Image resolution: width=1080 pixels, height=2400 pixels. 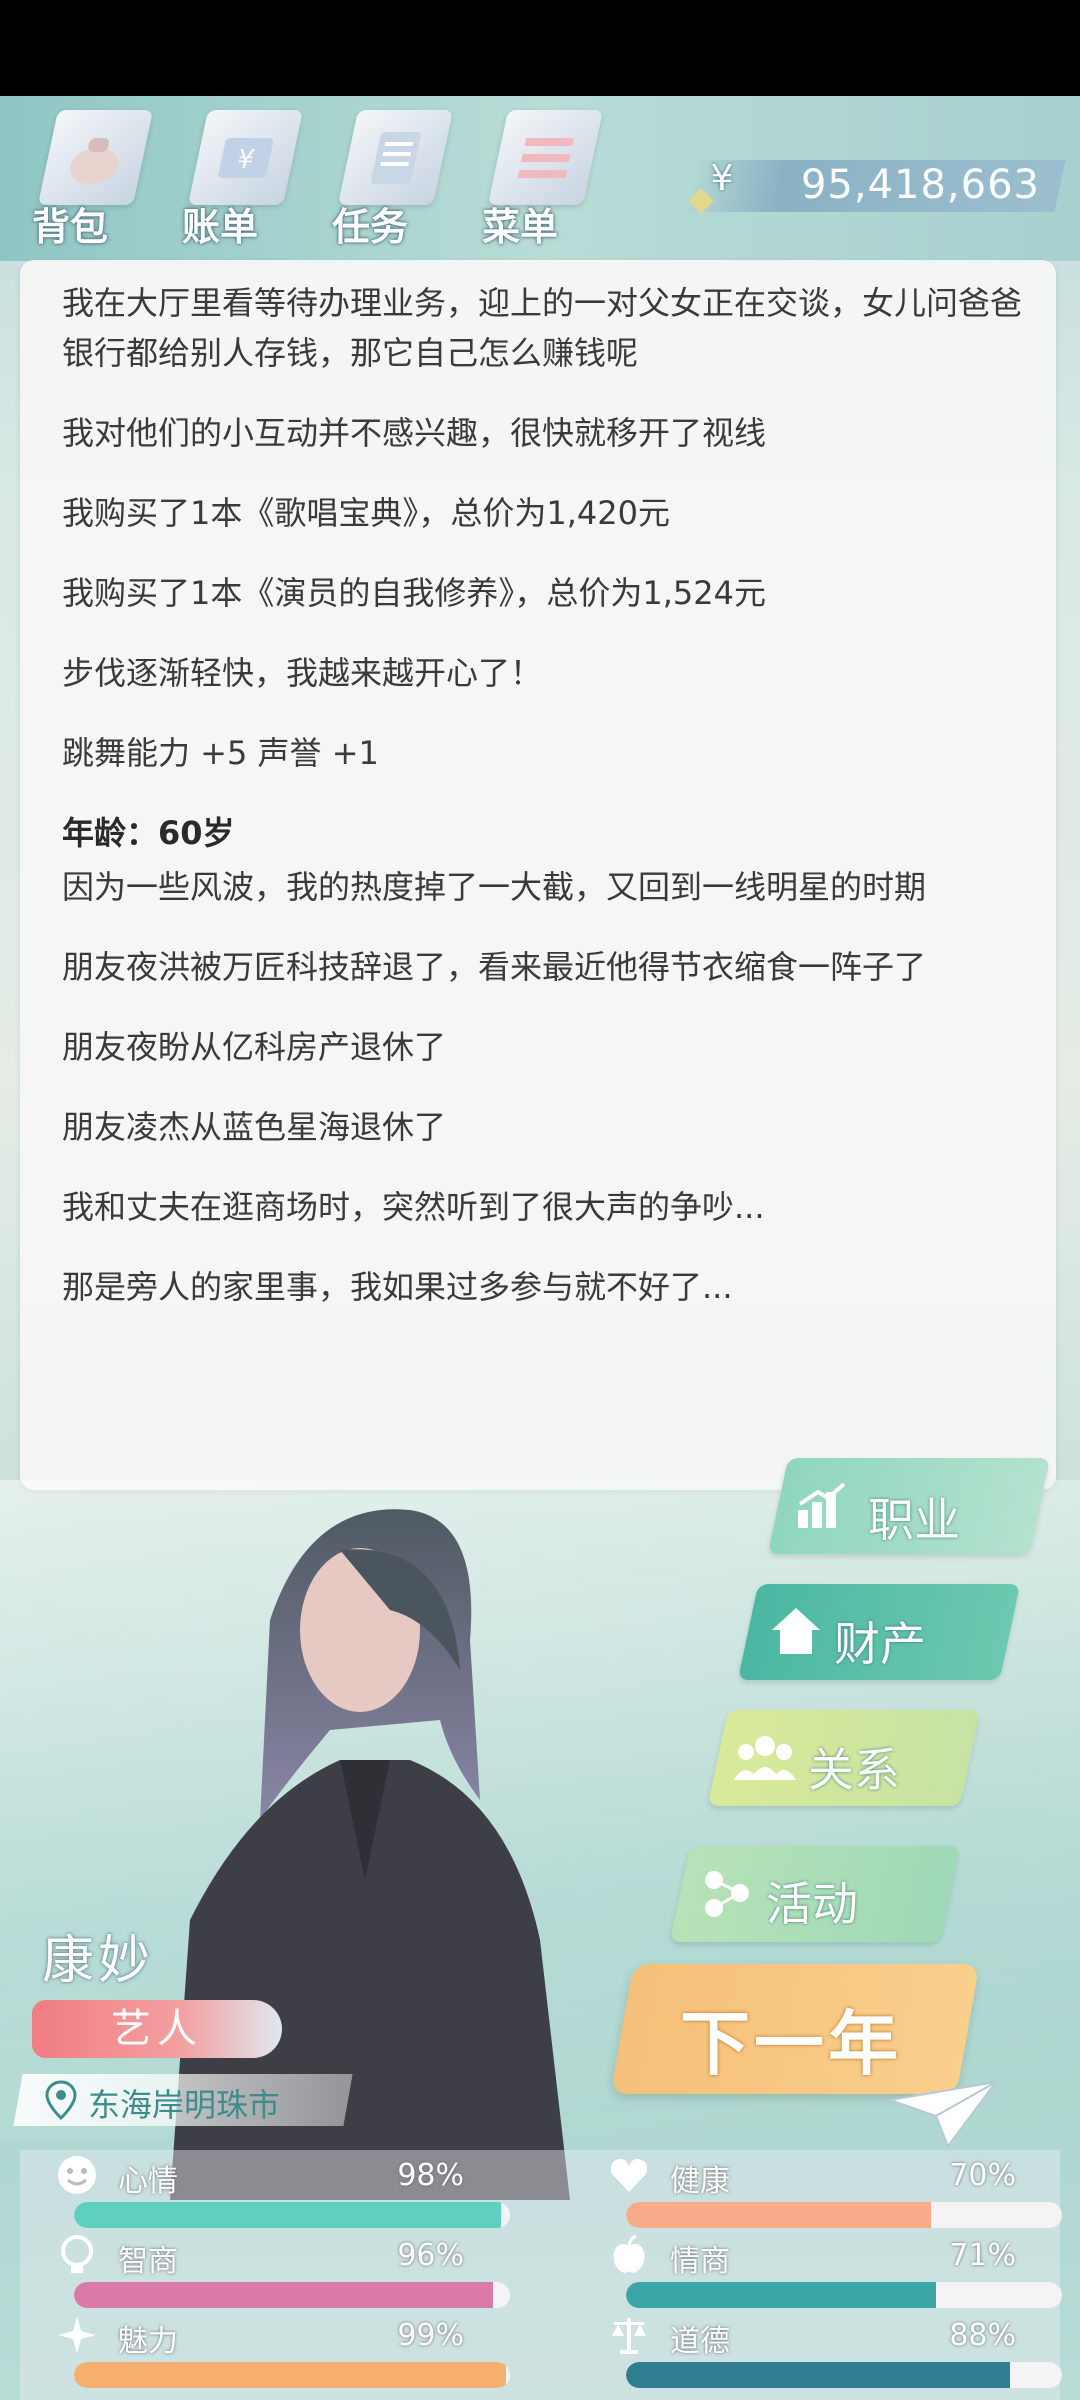 What do you see at coordinates (812, 1904) in the screenshot?
I see `activity-label: 活动` at bounding box center [812, 1904].